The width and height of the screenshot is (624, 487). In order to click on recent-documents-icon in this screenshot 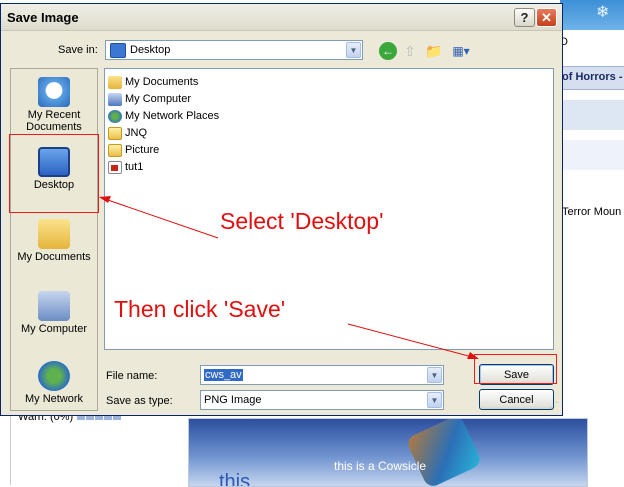, I will do `click(54, 92)`.